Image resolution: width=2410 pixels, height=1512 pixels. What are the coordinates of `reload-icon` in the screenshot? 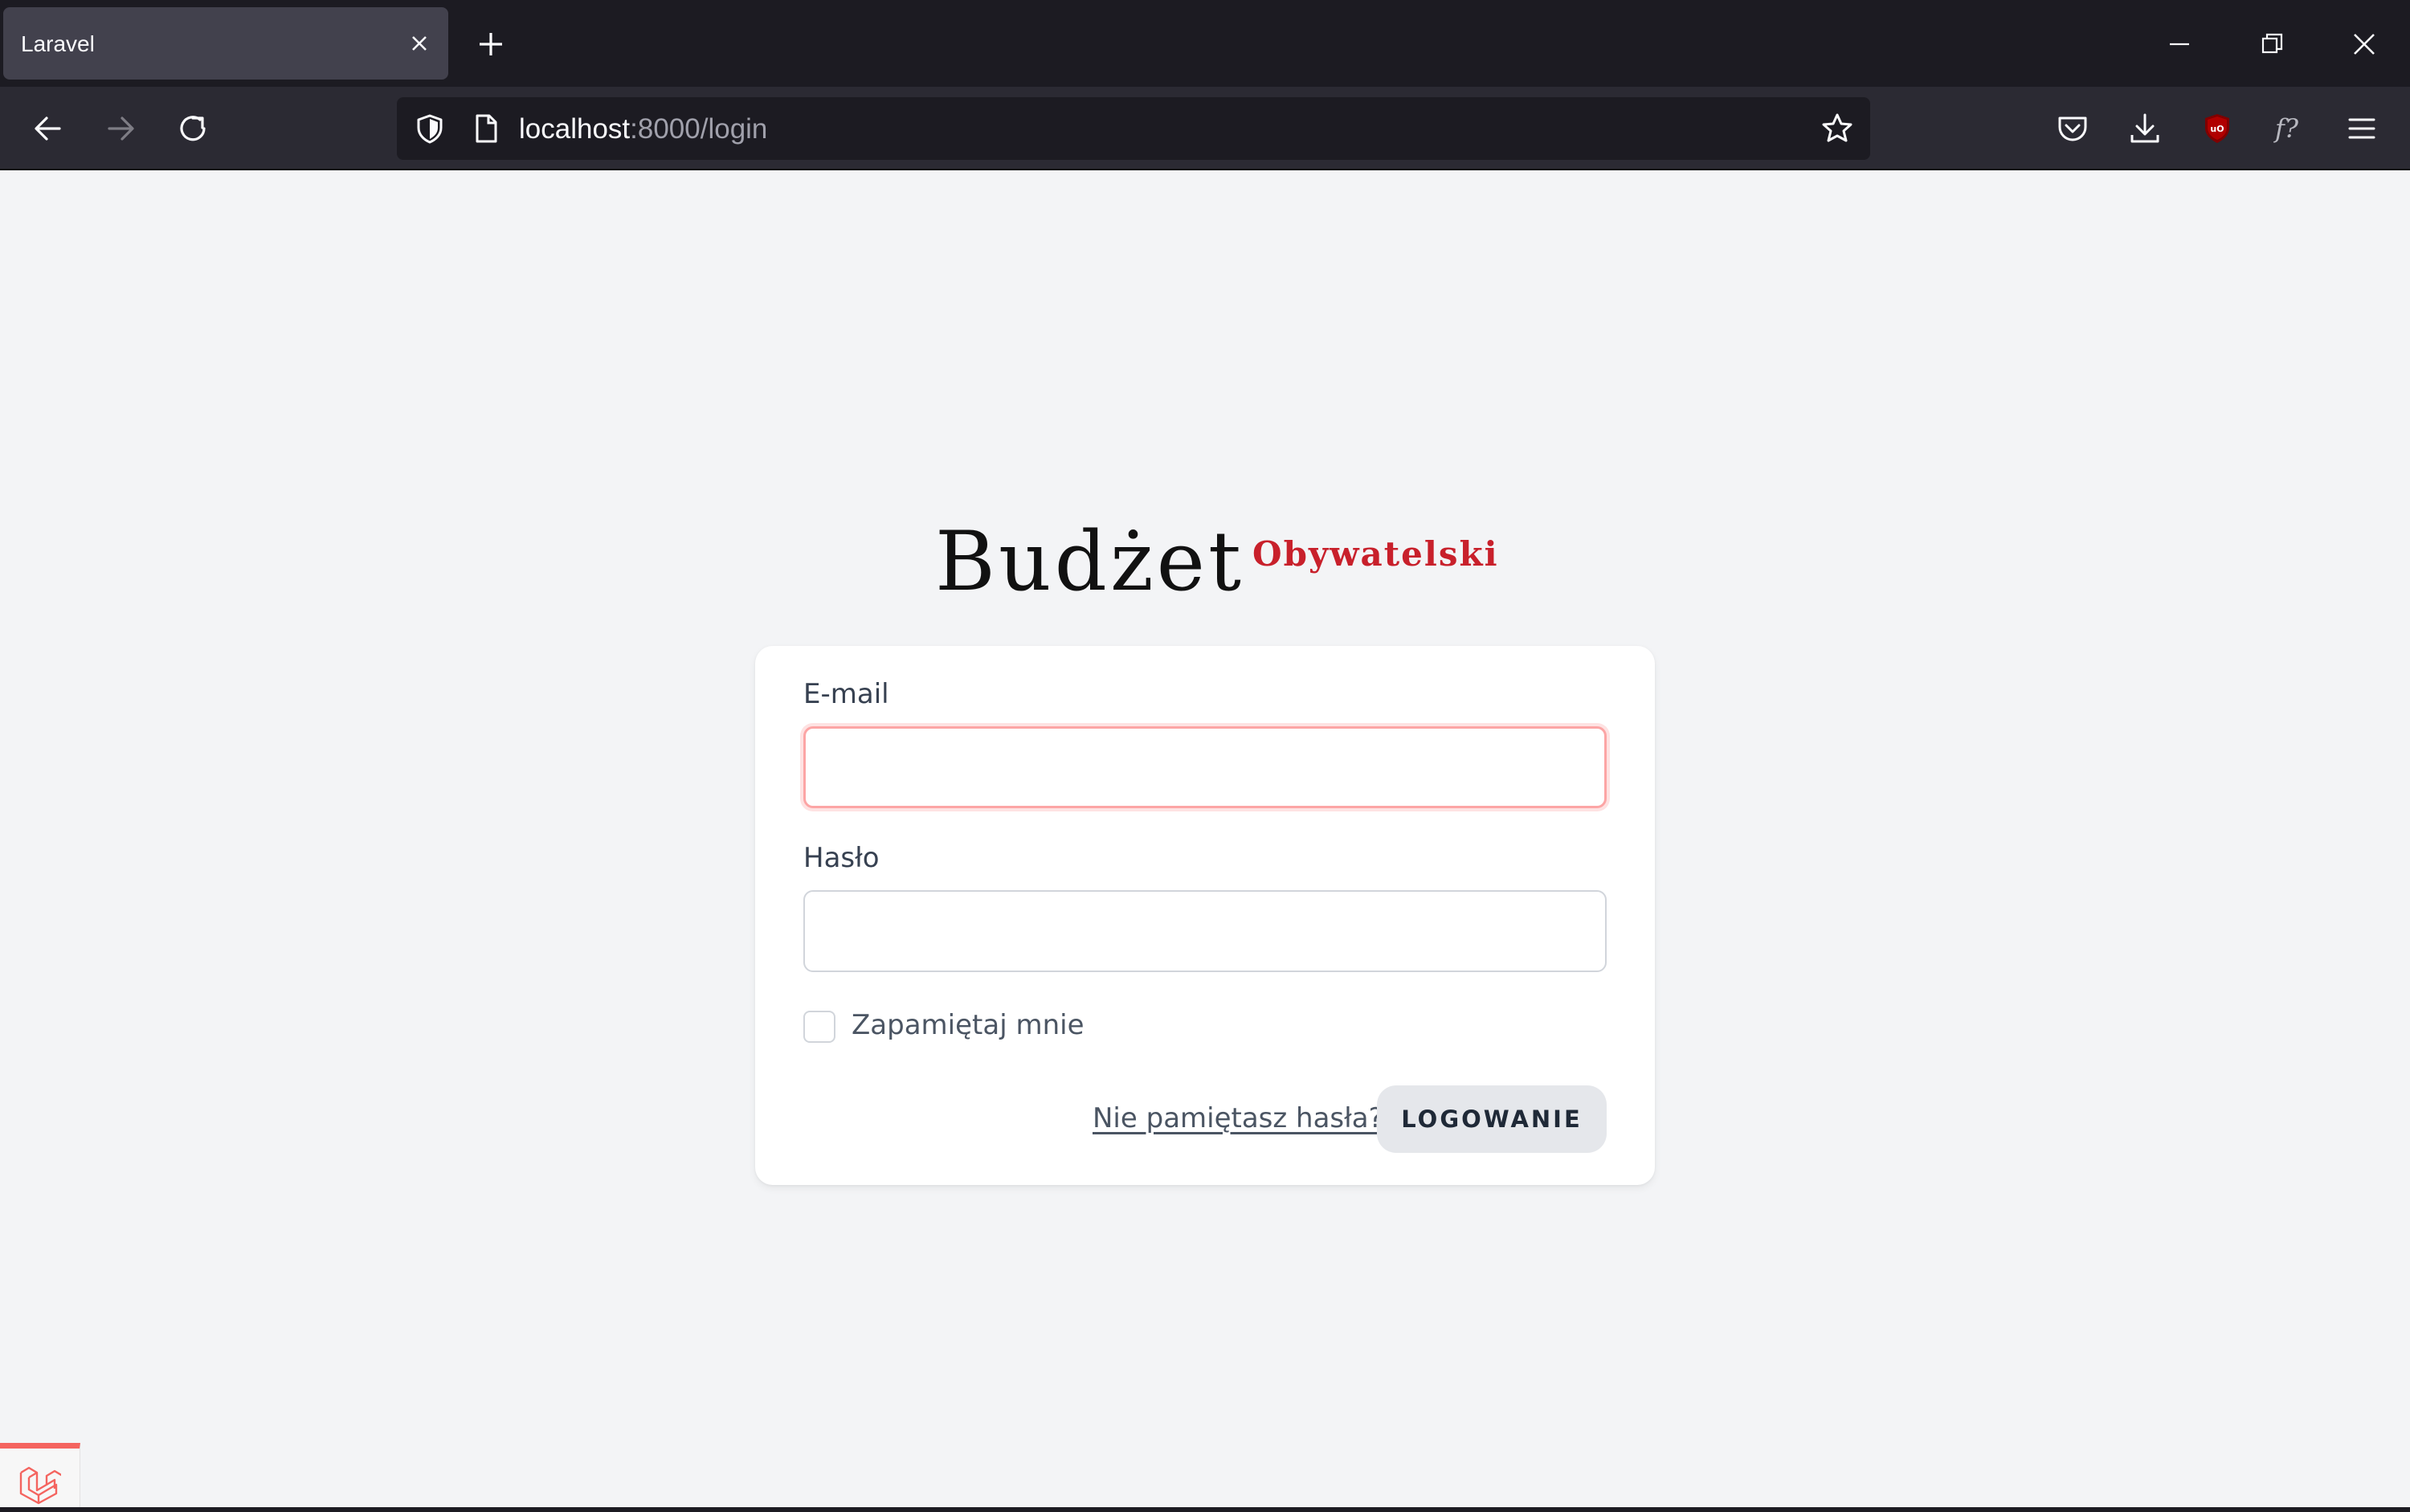 It's located at (193, 128).